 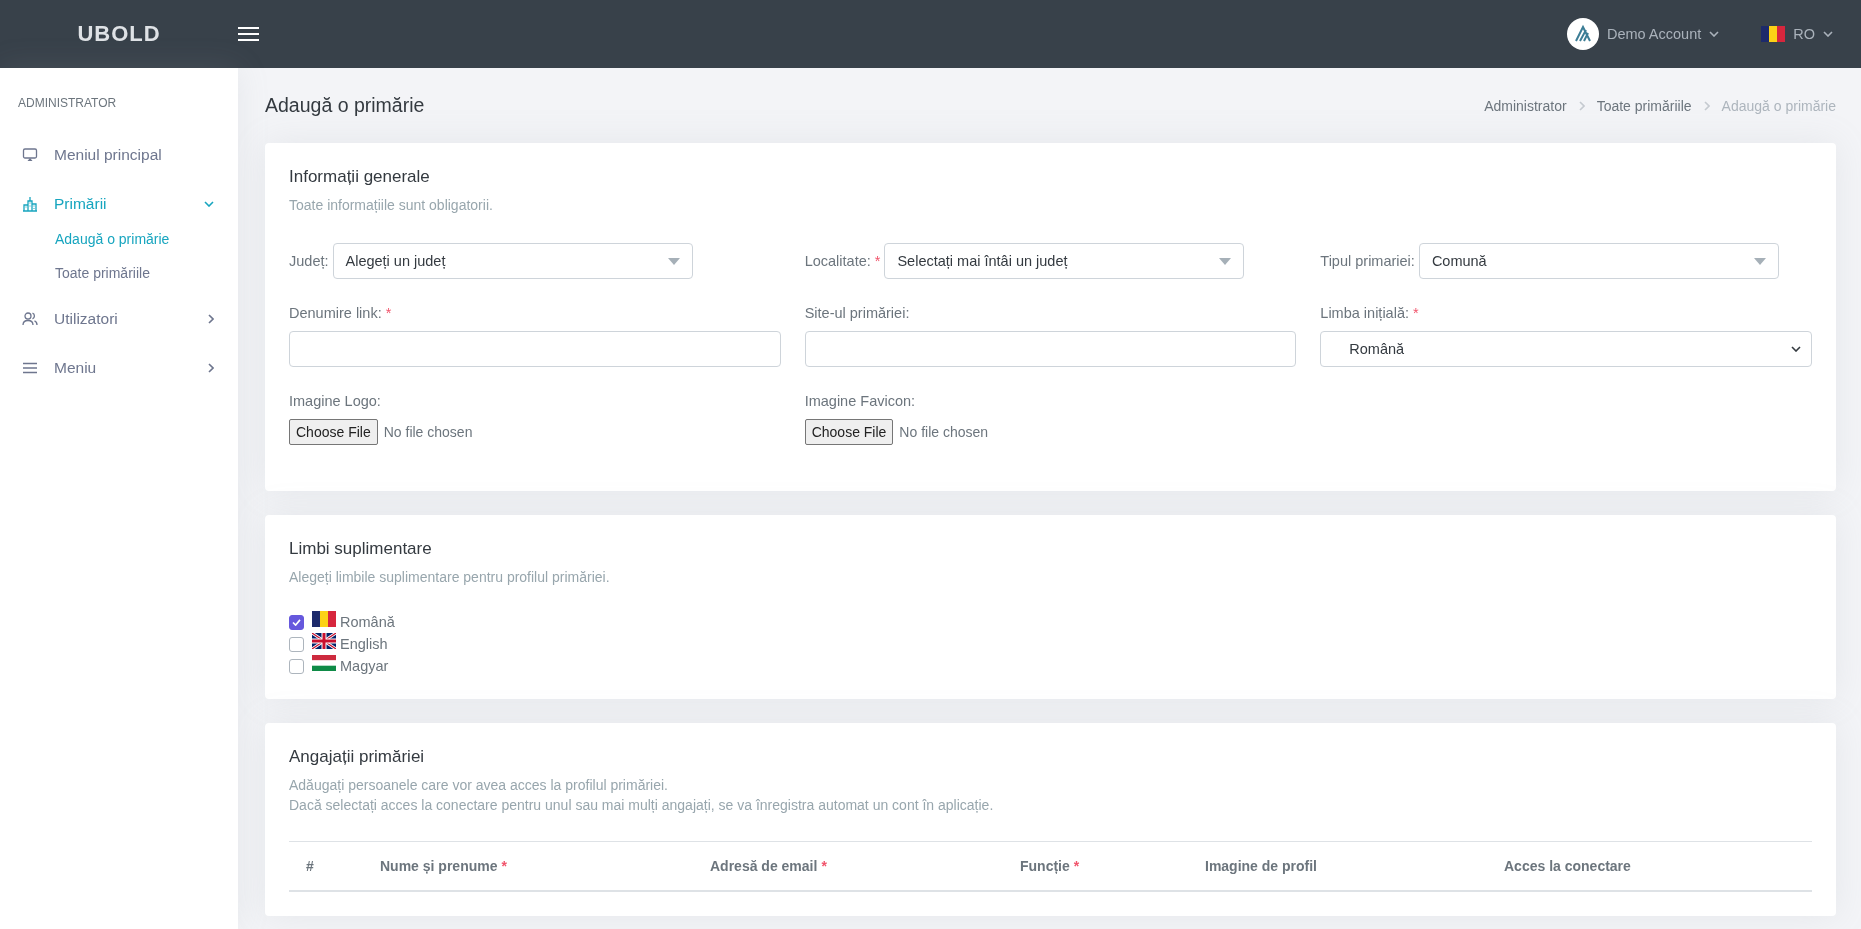 What do you see at coordinates (1644, 105) in the screenshot?
I see `breadcrumb-link: Toate primăriile` at bounding box center [1644, 105].